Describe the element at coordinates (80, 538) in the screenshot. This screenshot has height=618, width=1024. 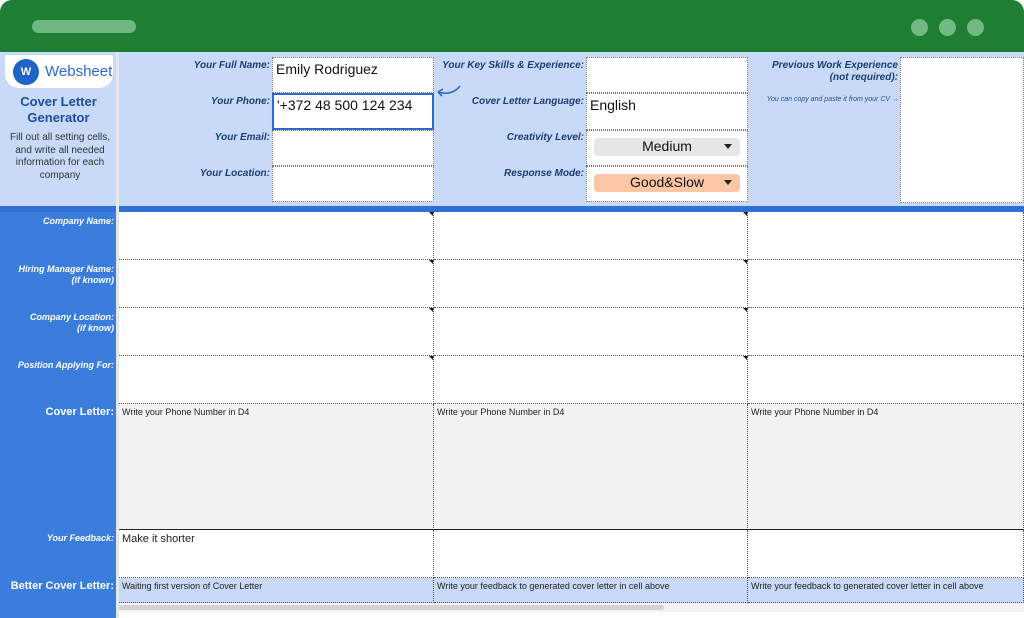
I see `feedback-label: Your Feedback:` at that location.